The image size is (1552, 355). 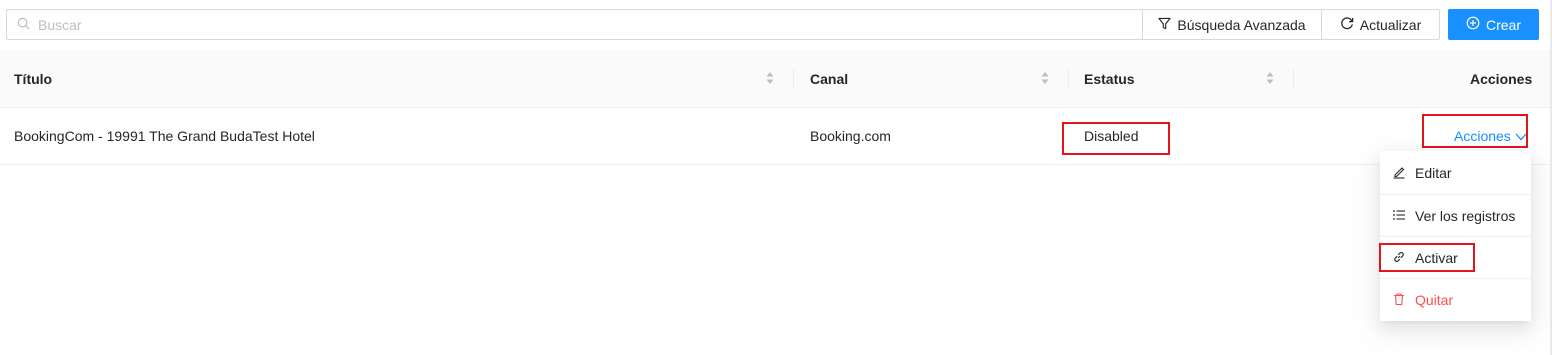 I want to click on list-icon, so click(x=1399, y=216).